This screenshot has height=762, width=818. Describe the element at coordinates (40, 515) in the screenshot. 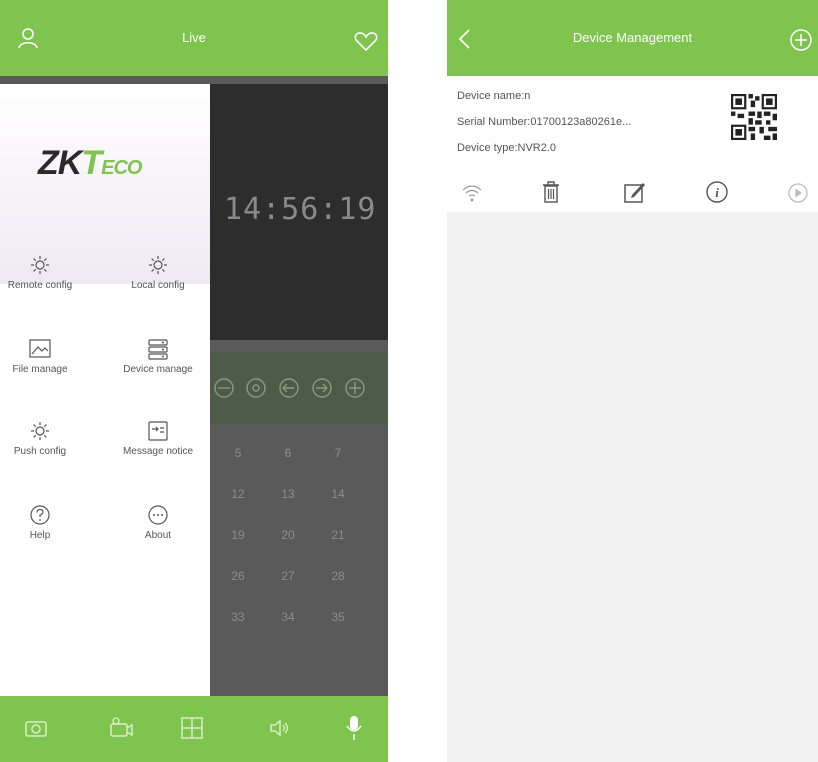

I see `help-icon` at that location.